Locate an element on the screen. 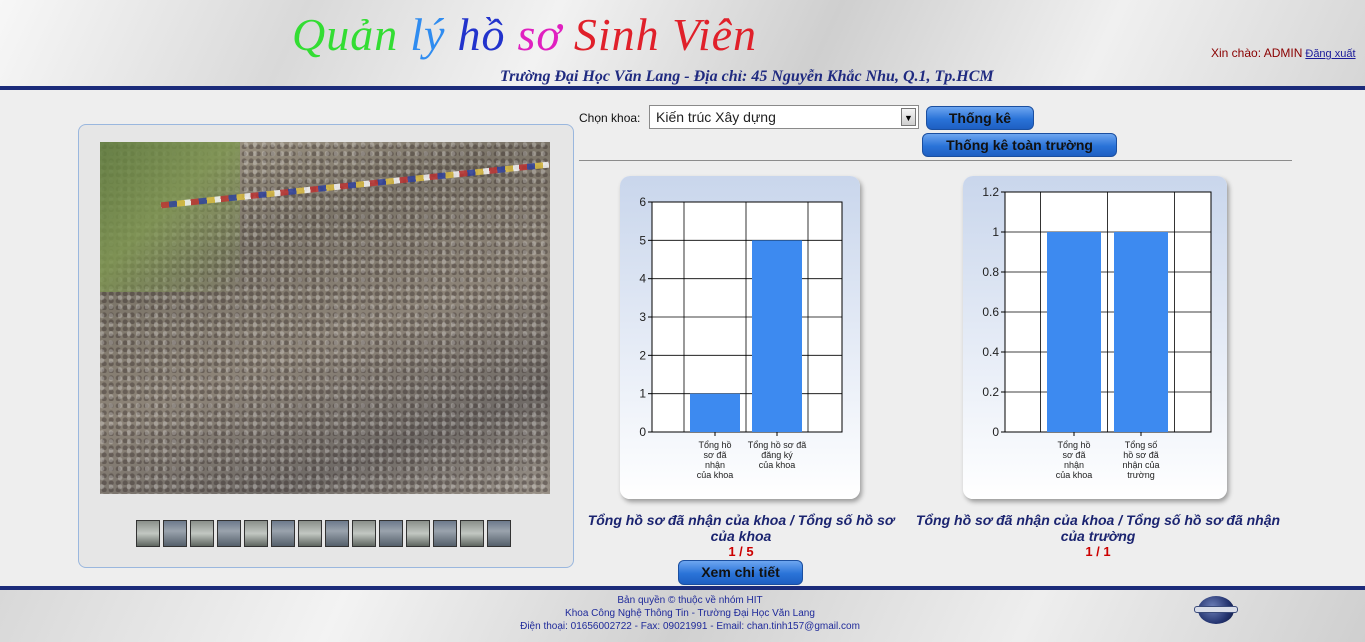 The height and width of the screenshot is (642, 1365). y-tick-label: 3 is located at coordinates (642, 317).